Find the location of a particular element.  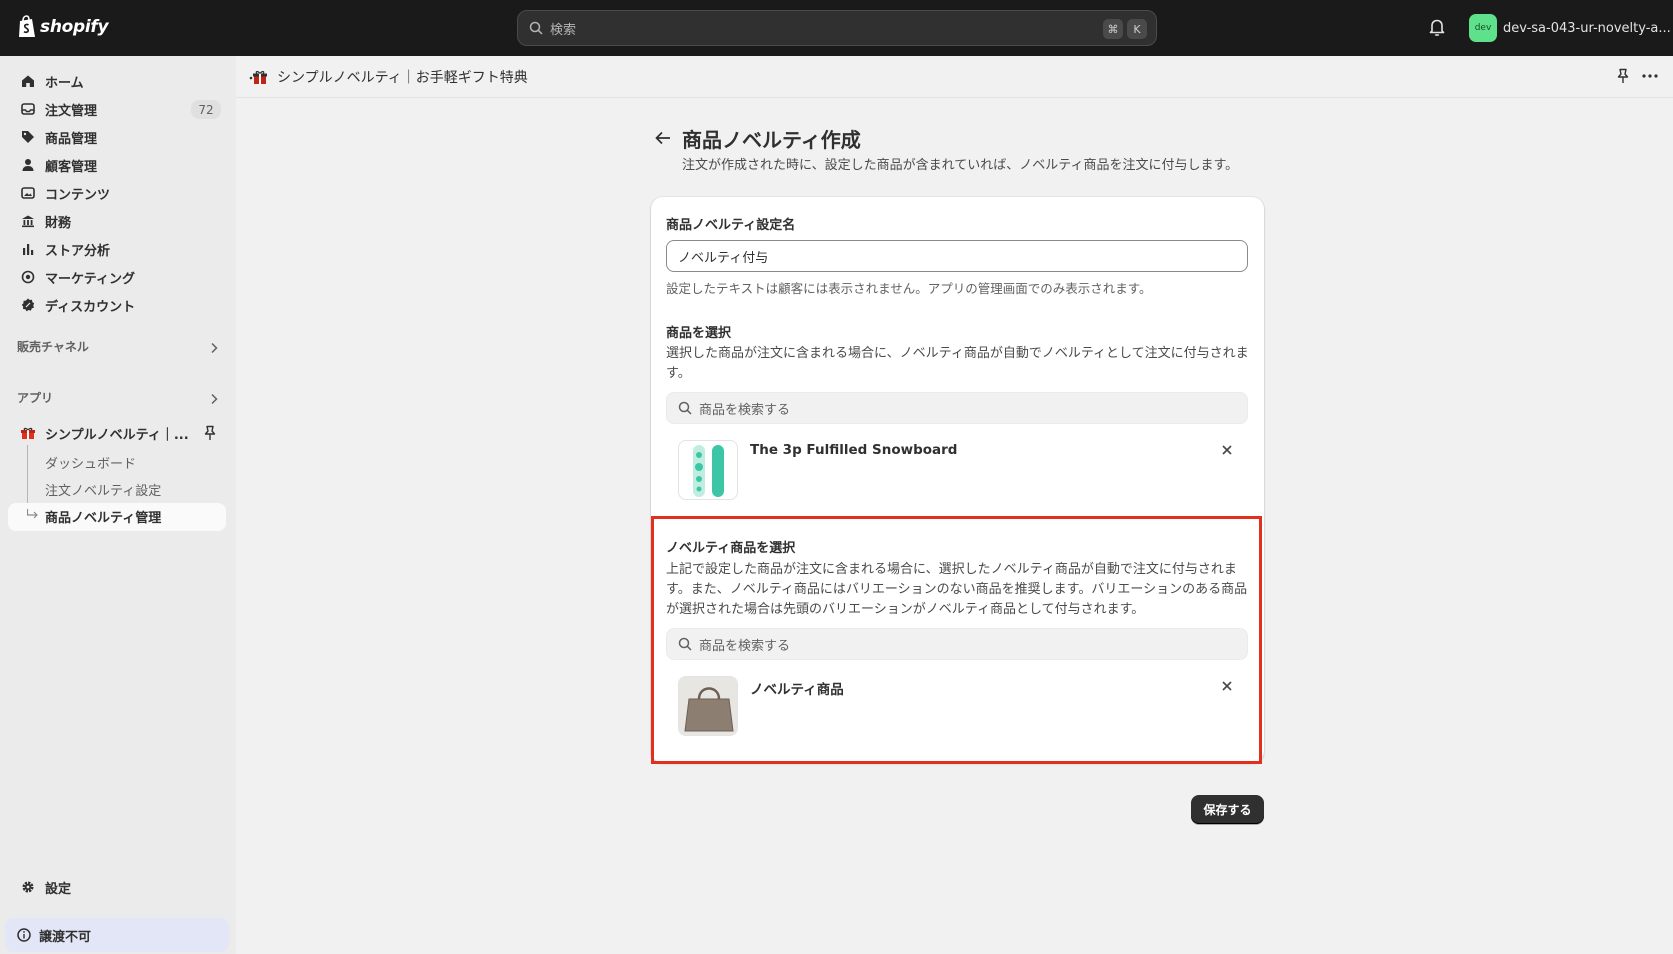

page-title: 商品ノベルティ作成 is located at coordinates (771, 140).